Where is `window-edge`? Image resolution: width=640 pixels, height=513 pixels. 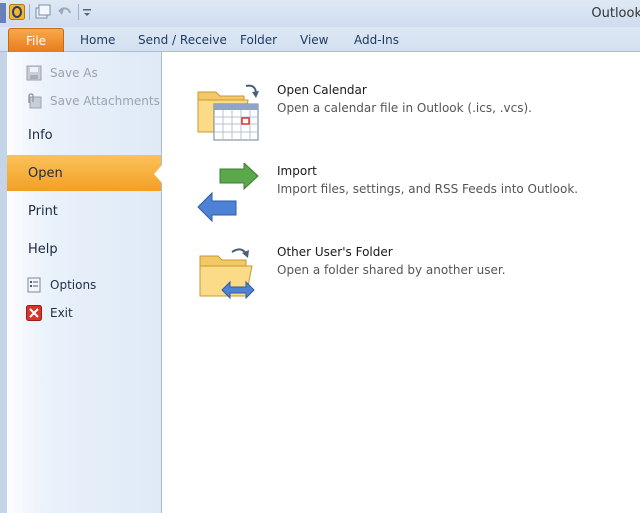 window-edge is located at coordinates (3, 13).